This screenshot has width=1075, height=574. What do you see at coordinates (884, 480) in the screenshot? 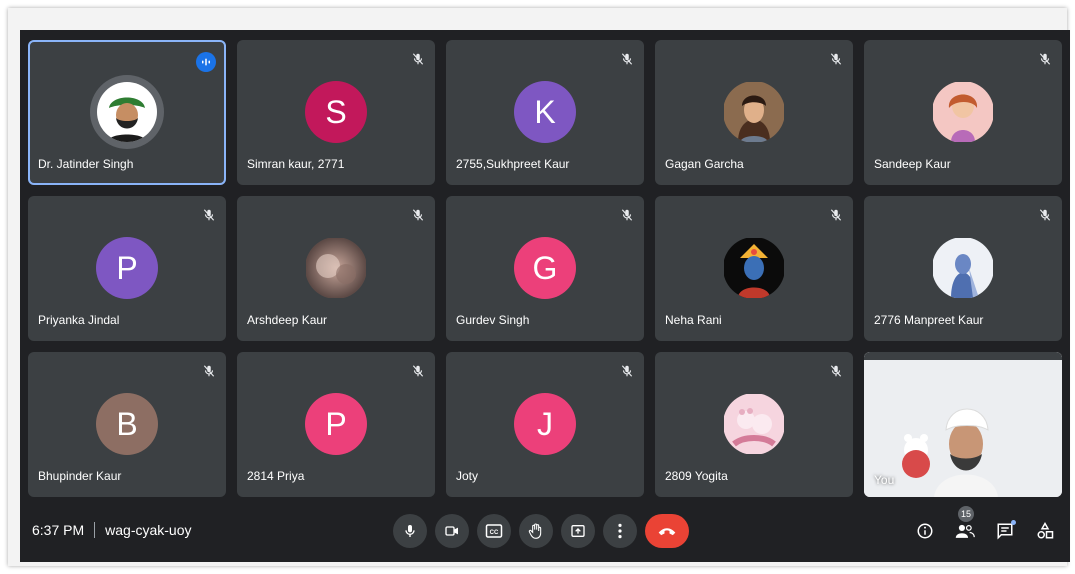
I see `self-label: You` at bounding box center [884, 480].